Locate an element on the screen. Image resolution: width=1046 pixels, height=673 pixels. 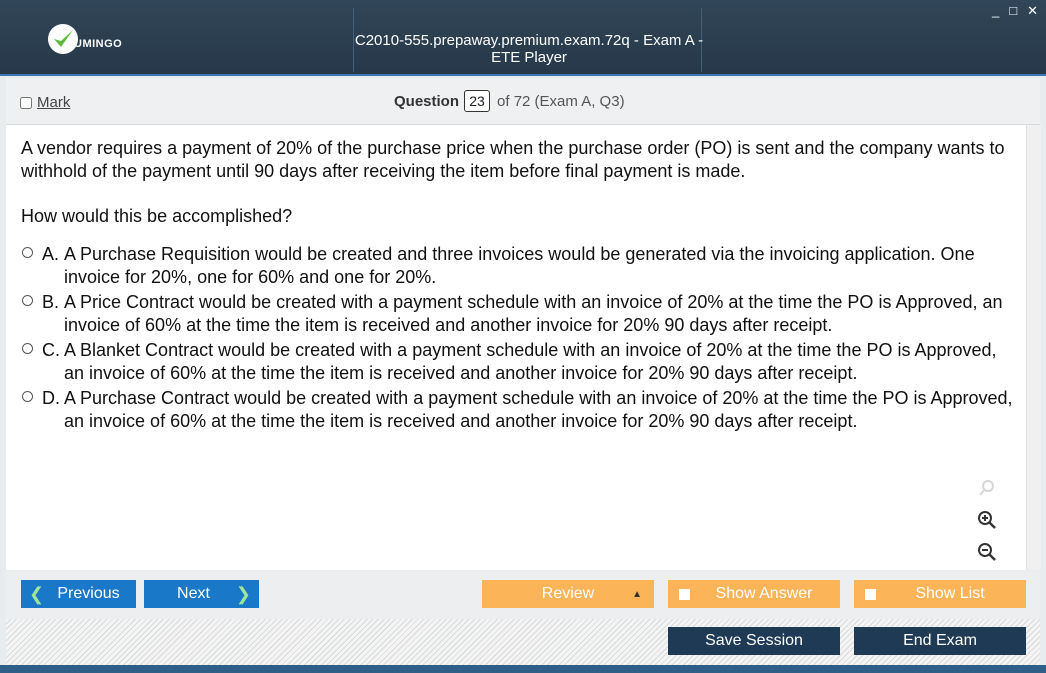
caret-up-icon: ▲ is located at coordinates (637, 594).